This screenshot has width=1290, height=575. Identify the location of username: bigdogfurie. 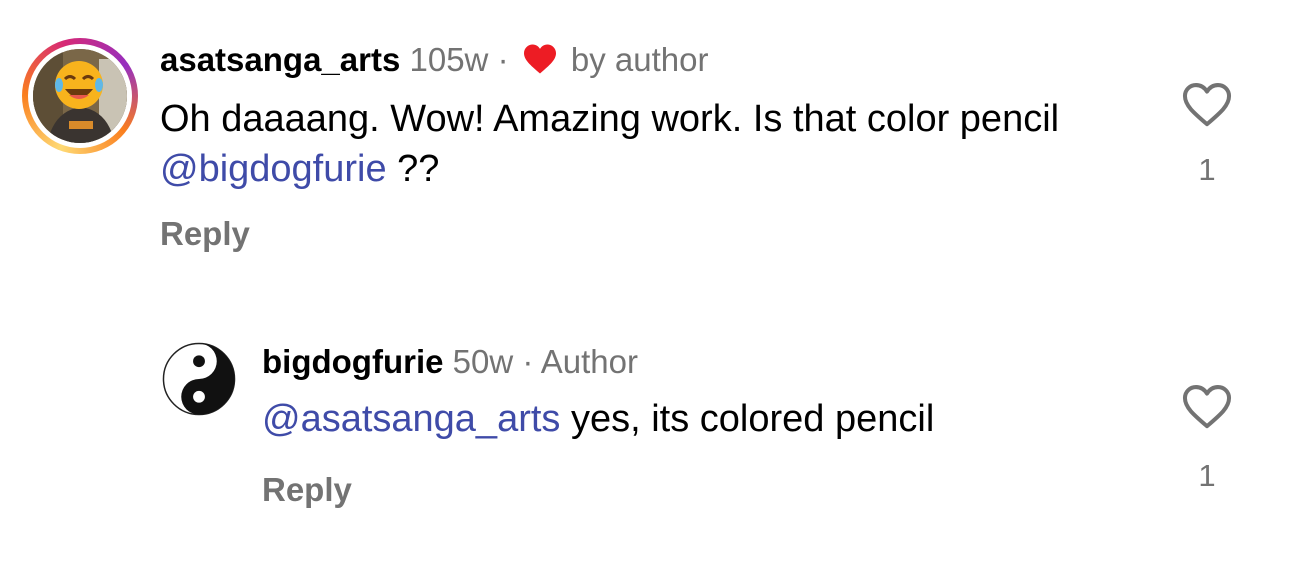
(352, 361).